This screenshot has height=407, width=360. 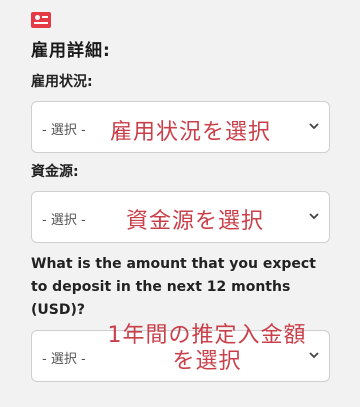 What do you see at coordinates (64, 220) in the screenshot?
I see `source-of-funds-placeholder: - 選択 -` at bounding box center [64, 220].